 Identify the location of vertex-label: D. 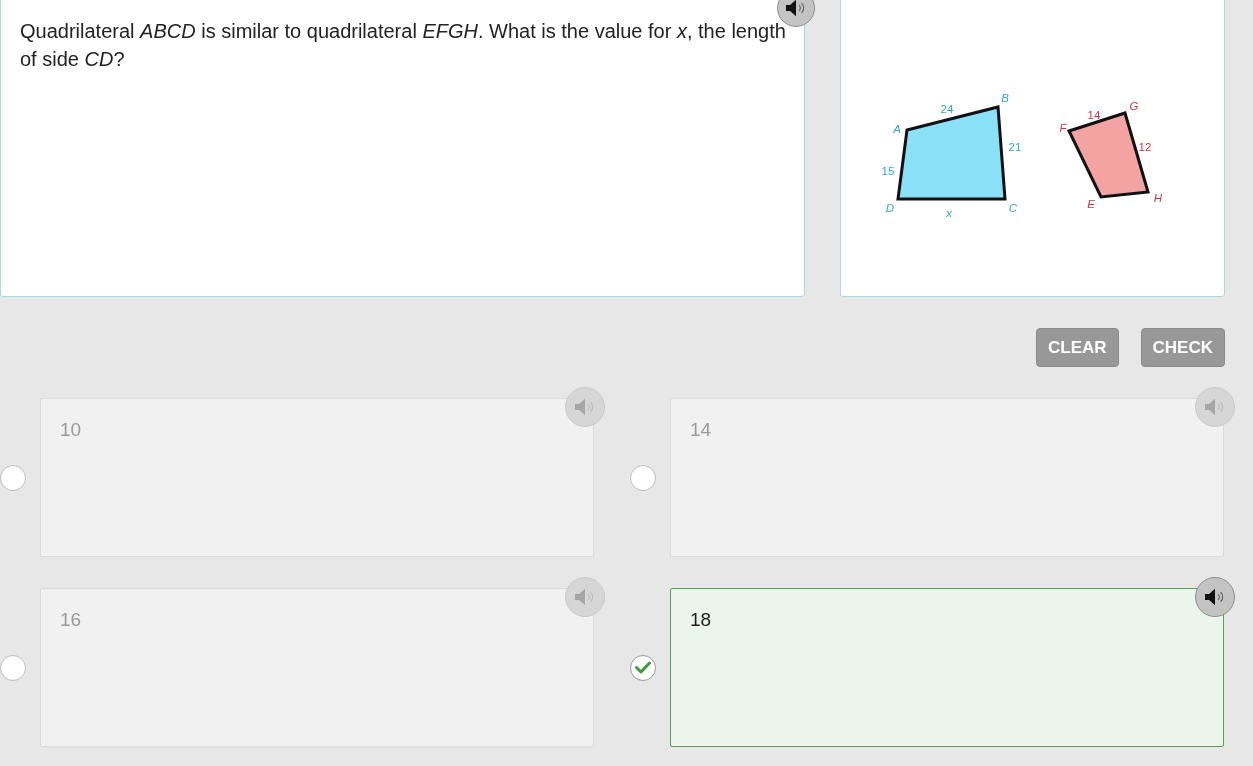
(890, 208).